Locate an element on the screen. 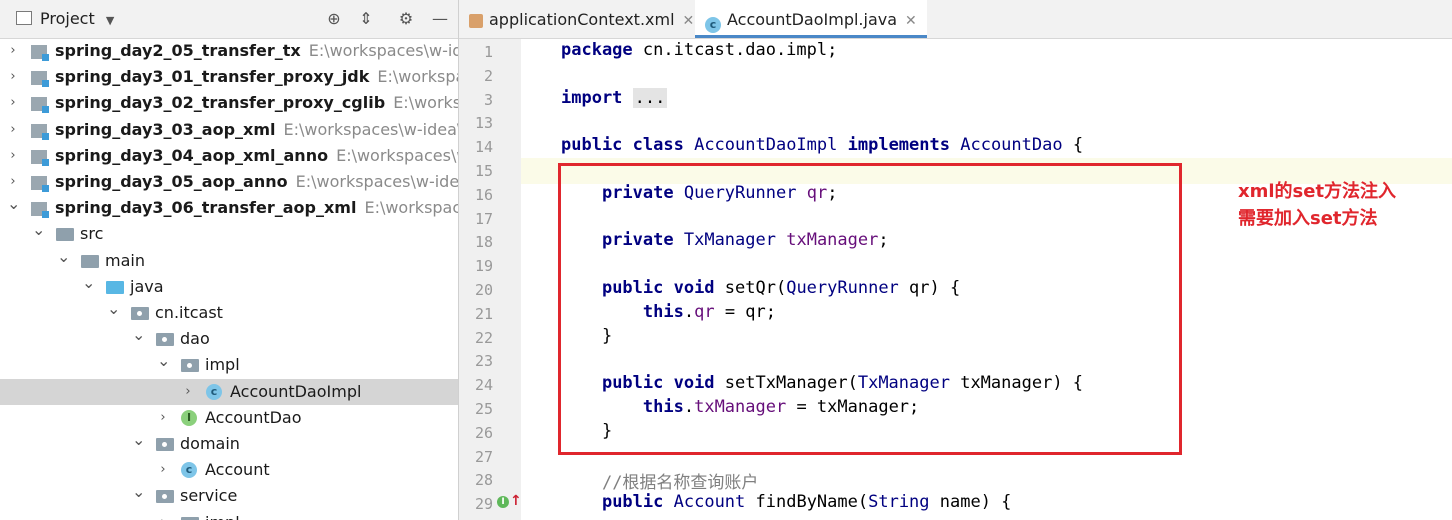 The height and width of the screenshot is (520, 1452). tree-item-accountdao: › I AccountDao is located at coordinates (229, 418).